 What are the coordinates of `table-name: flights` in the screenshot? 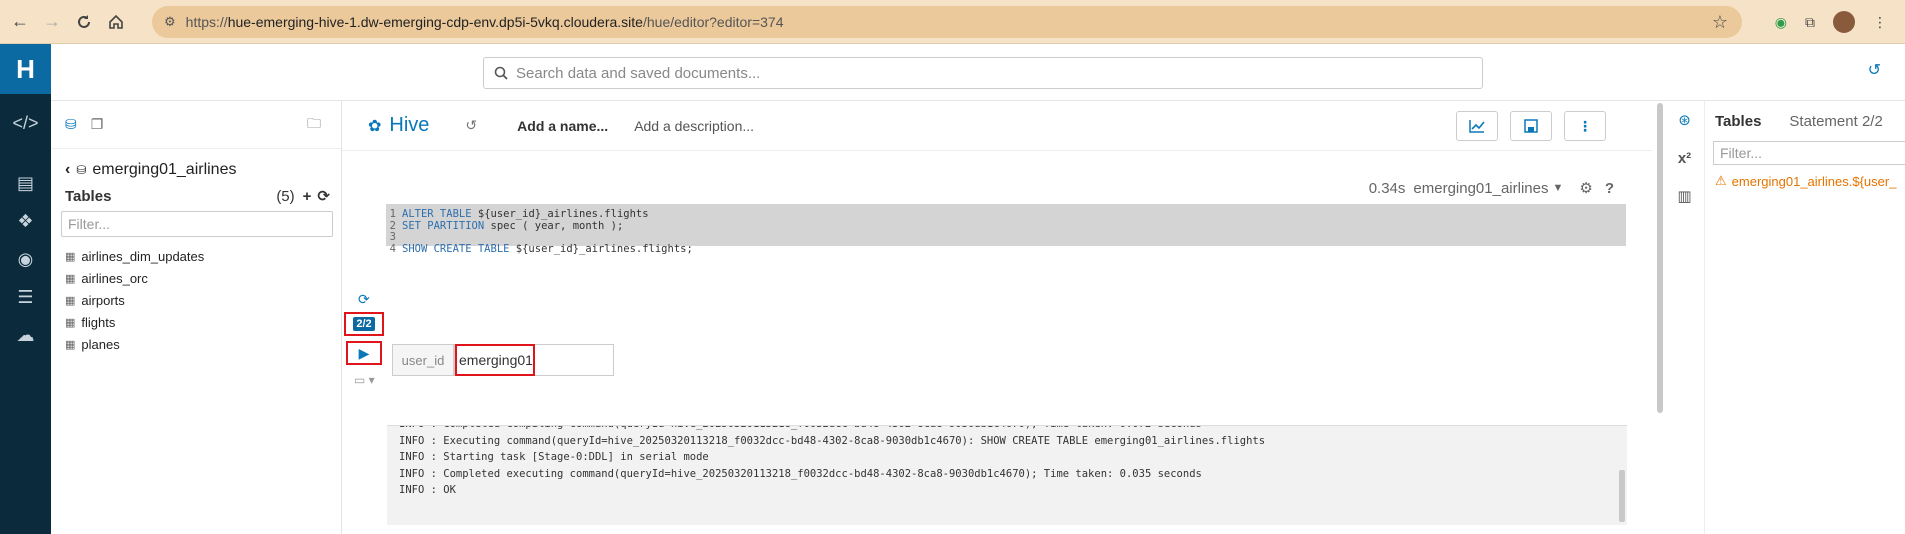 It's located at (98, 322).